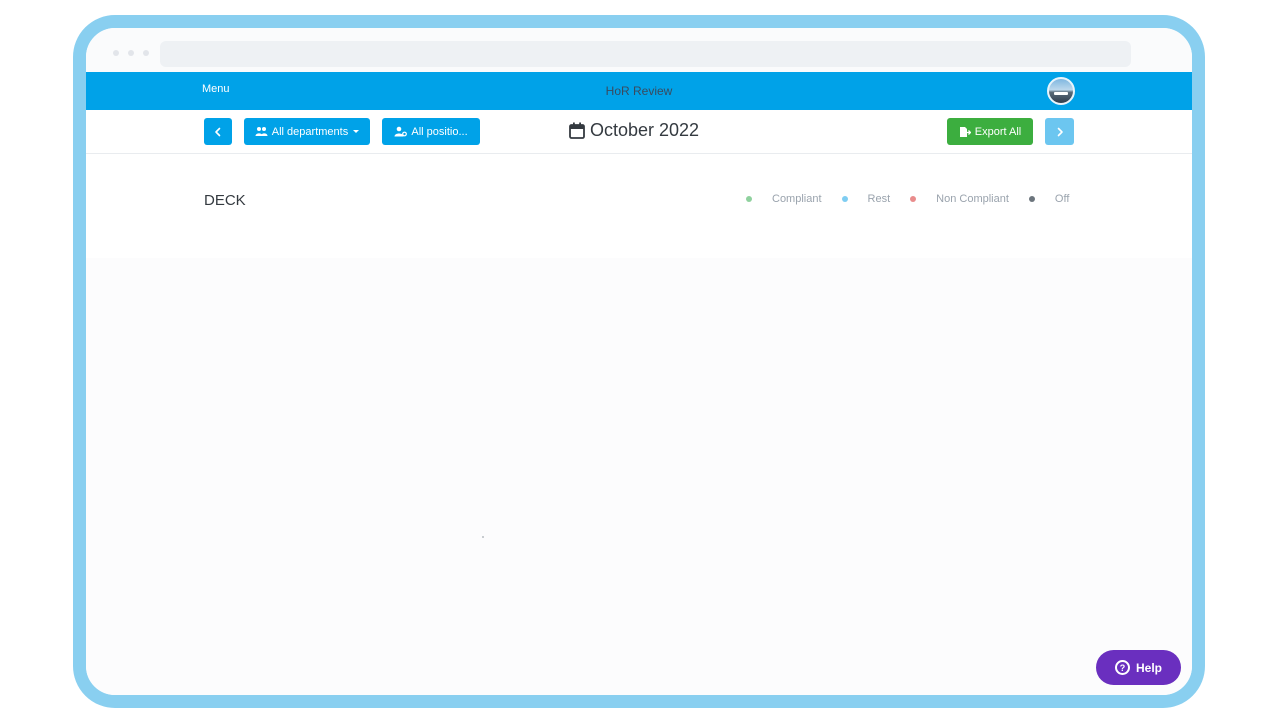 This screenshot has height=720, width=1280. Describe the element at coordinates (879, 199) in the screenshot. I see `legend-label: Rest` at that location.